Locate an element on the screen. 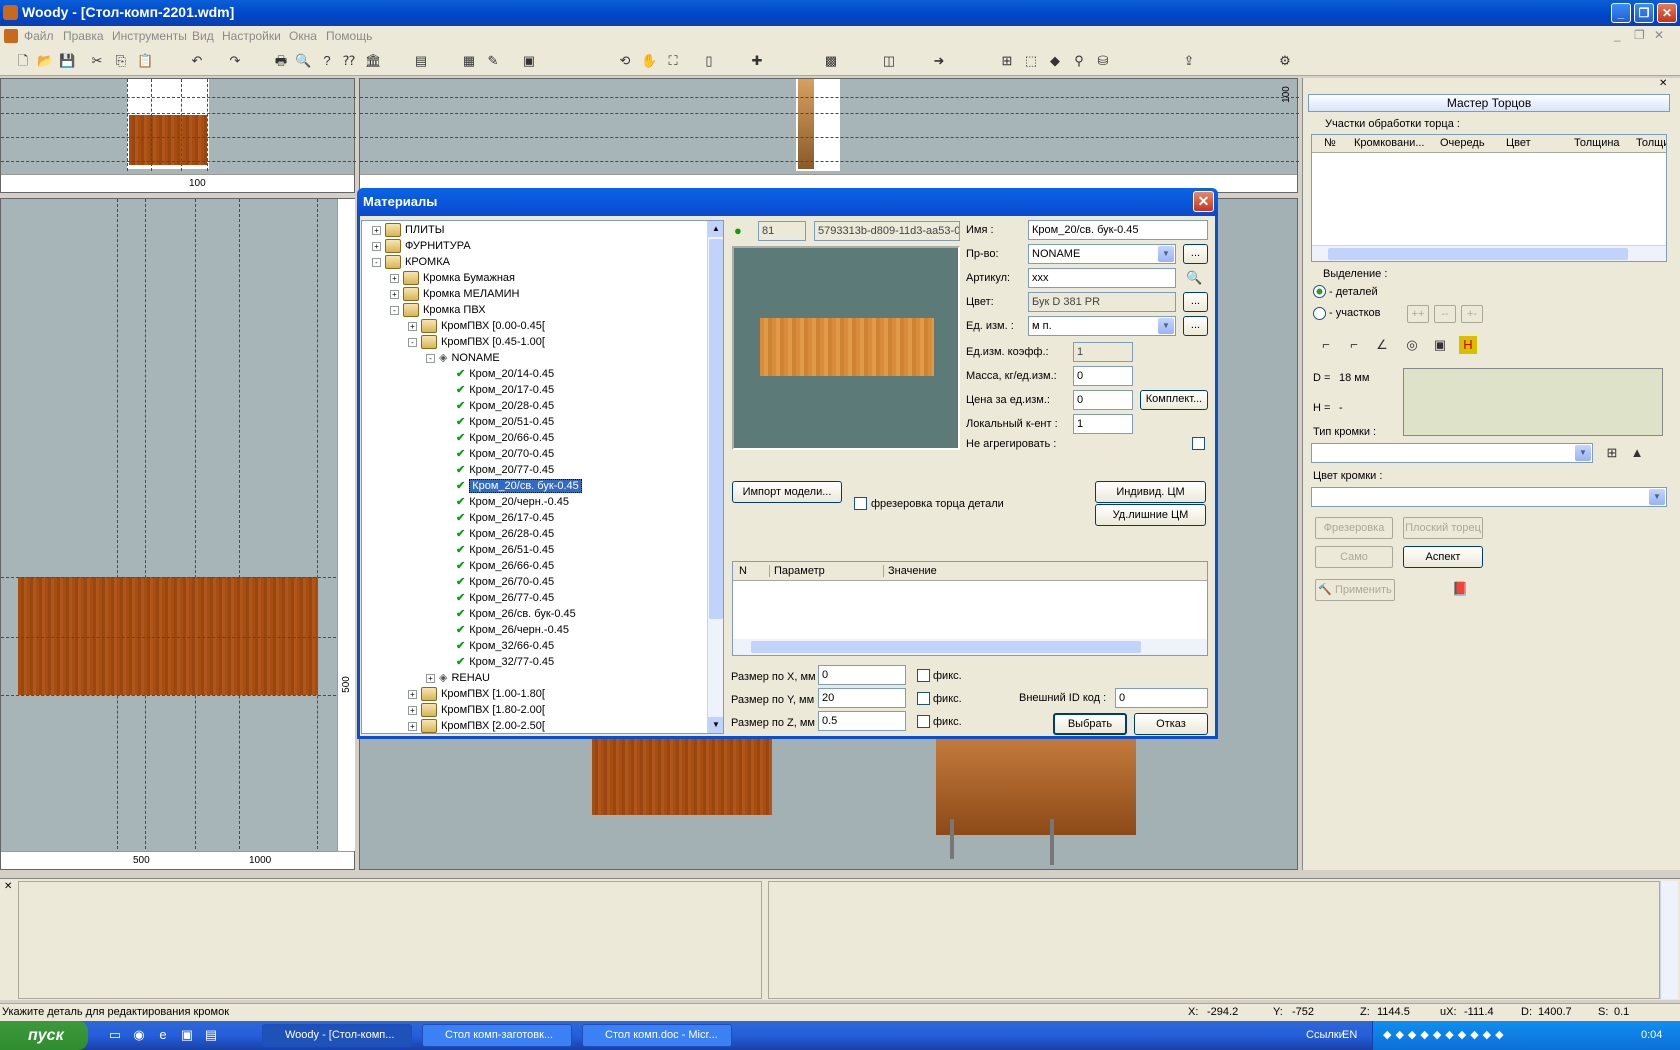  mass-field: 0 is located at coordinates (1103, 376).